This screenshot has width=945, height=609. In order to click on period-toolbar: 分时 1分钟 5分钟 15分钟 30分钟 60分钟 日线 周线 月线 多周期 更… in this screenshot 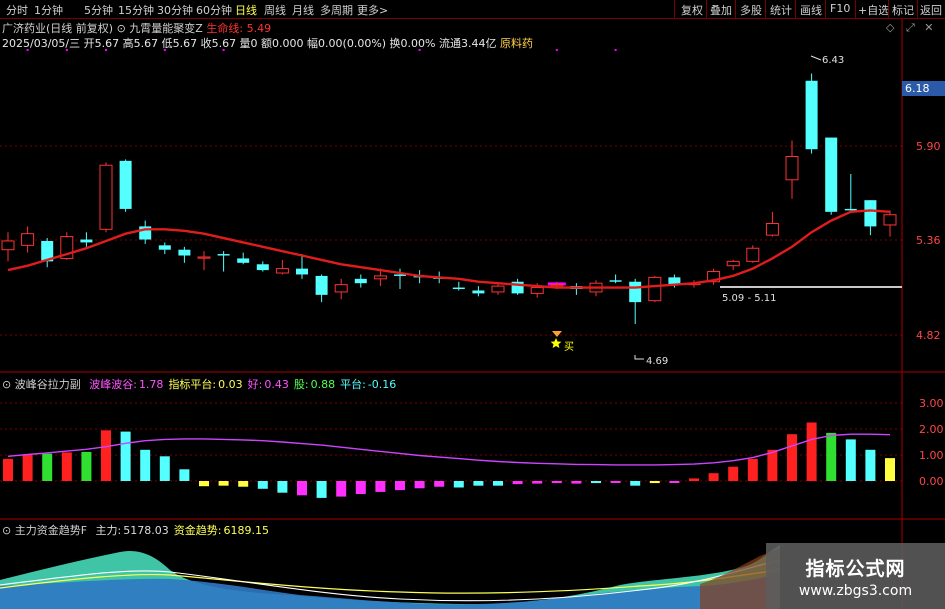, I will do `click(472, 9)`.